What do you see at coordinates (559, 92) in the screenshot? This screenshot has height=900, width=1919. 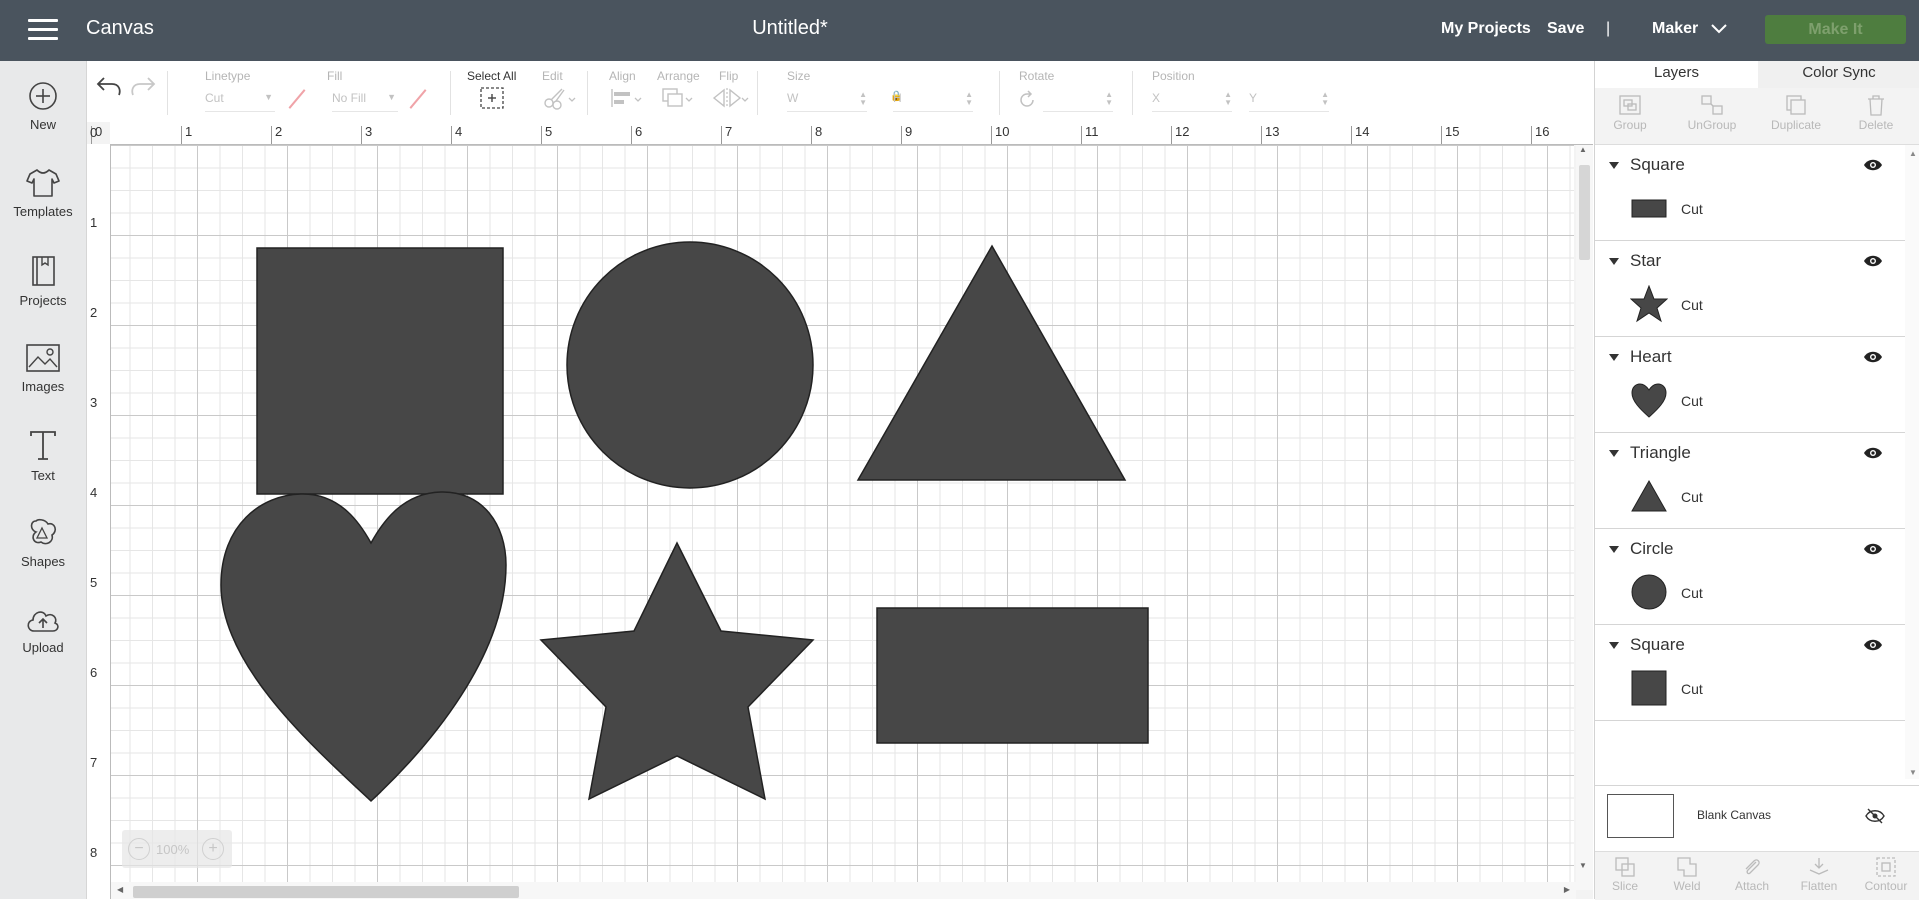 I see `edit-button: Edit` at bounding box center [559, 92].